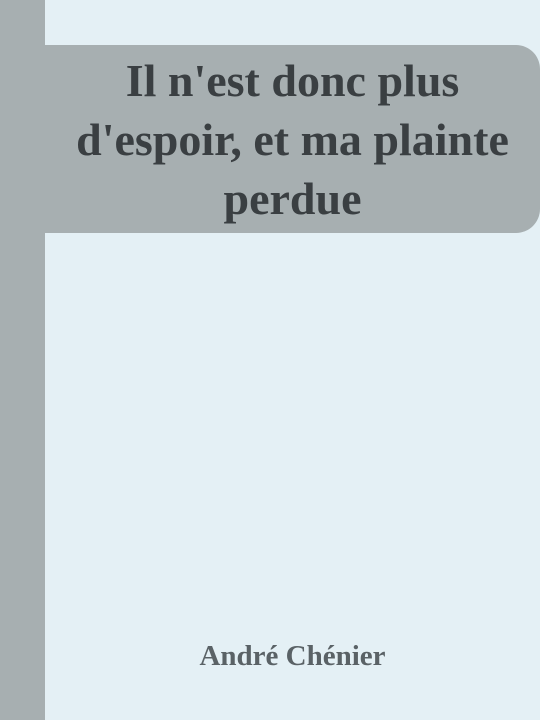 Image resolution: width=540 pixels, height=720 pixels. I want to click on book-author: André Chénier, so click(292, 656).